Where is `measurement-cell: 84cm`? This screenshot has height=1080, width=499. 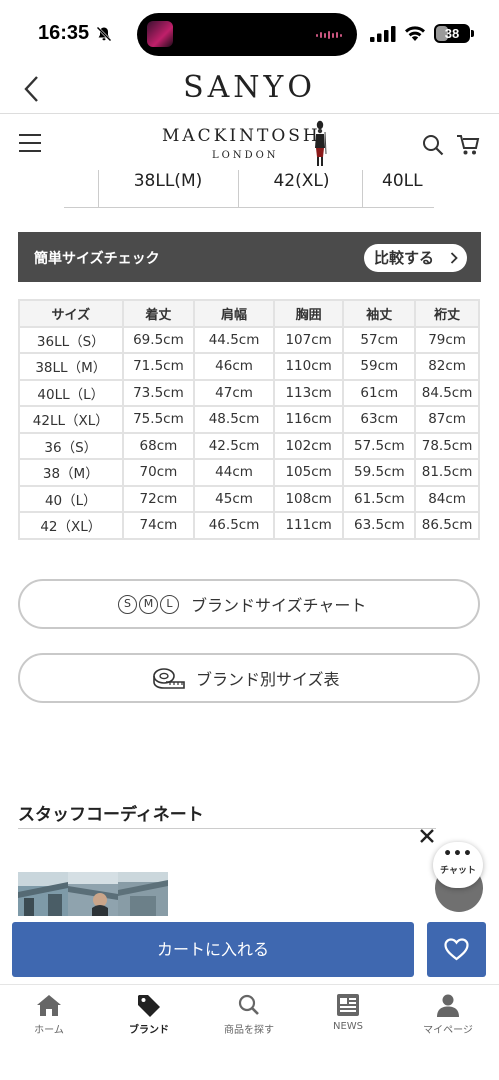
measurement-cell: 84cm is located at coordinates (447, 498).